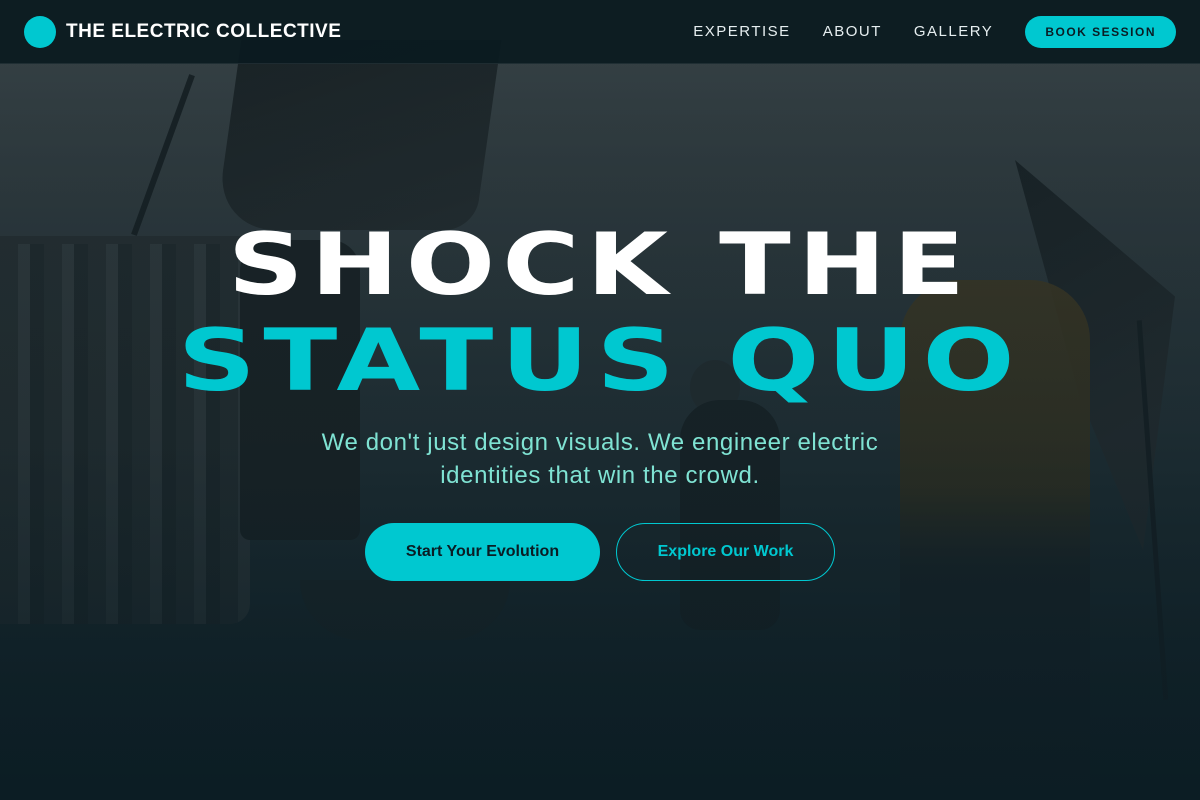 The height and width of the screenshot is (800, 1200). Describe the element at coordinates (40, 31) in the screenshot. I see `circle-logo-icon` at that location.